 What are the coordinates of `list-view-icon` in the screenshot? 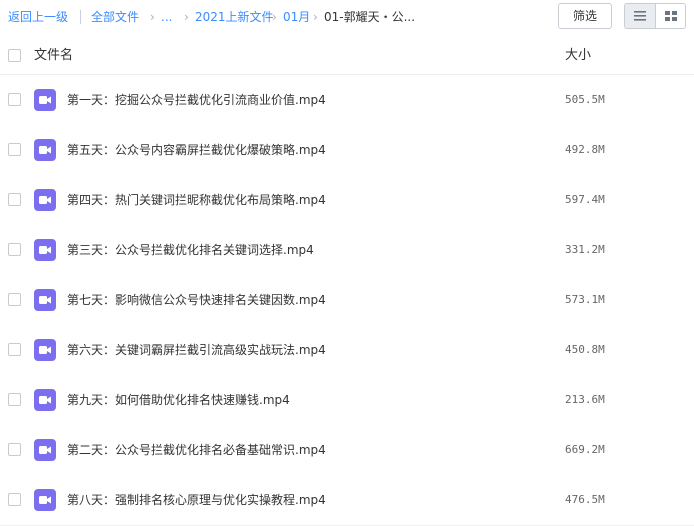 It's located at (640, 16).